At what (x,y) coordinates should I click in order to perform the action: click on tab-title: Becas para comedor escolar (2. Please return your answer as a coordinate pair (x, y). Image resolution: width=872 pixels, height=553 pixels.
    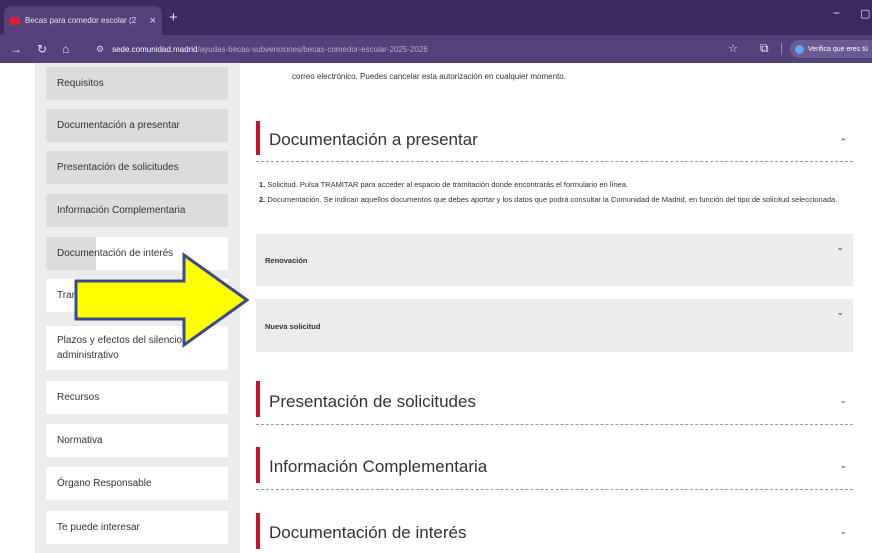
    Looking at the image, I should click on (81, 20).